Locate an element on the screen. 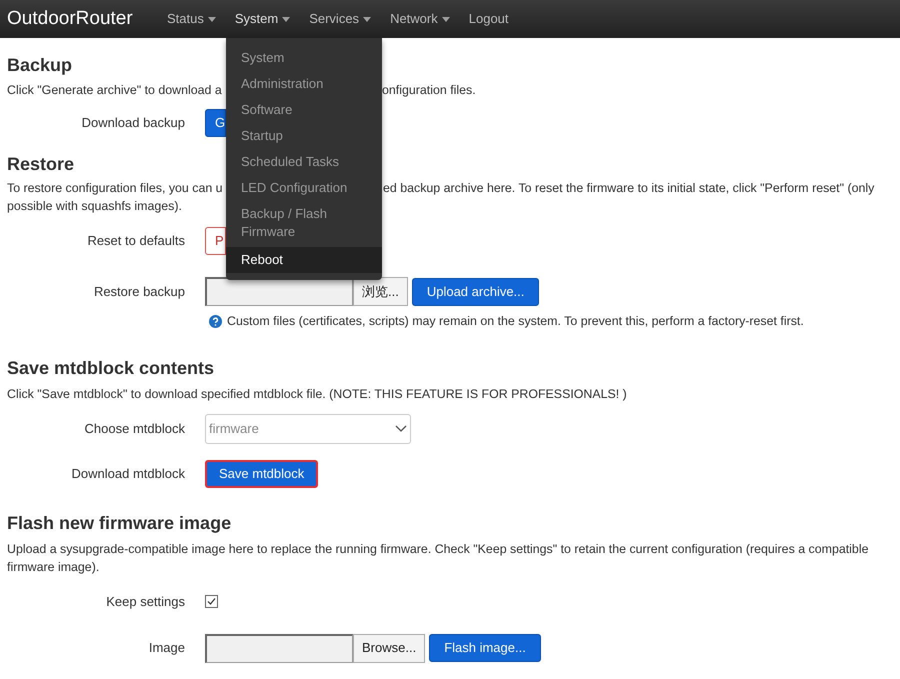 This screenshot has width=900, height=679. description-text: To restore configuration files, you can u is located at coordinates (115, 188).